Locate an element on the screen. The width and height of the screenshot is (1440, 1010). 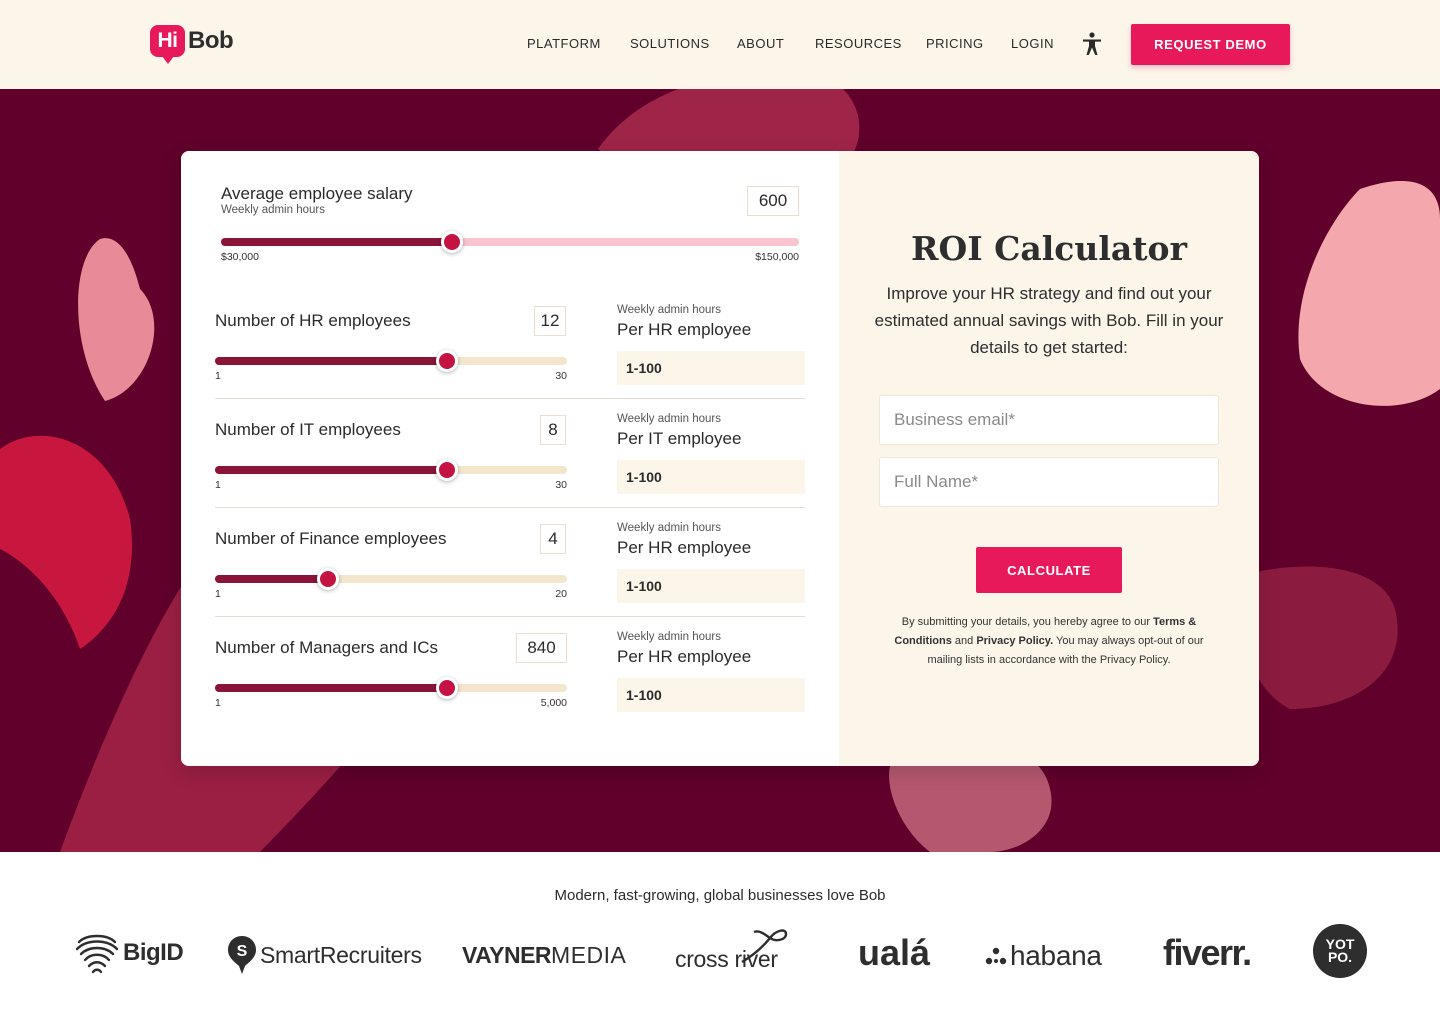
media-wordmark: MEDIA is located at coordinates (589, 955).